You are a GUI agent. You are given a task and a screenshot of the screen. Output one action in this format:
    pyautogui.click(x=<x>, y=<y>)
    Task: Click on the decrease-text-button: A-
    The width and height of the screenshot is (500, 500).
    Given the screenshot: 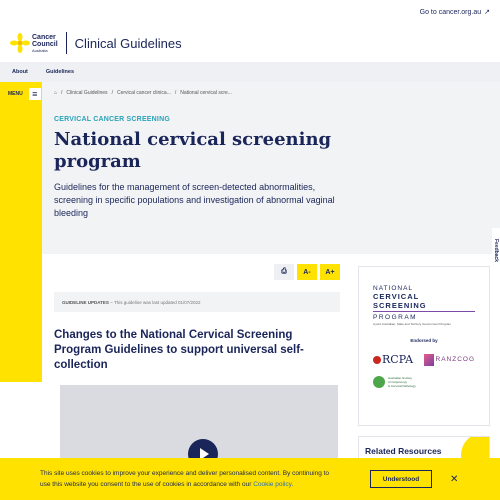 What is the action you would take?
    pyautogui.click(x=307, y=272)
    